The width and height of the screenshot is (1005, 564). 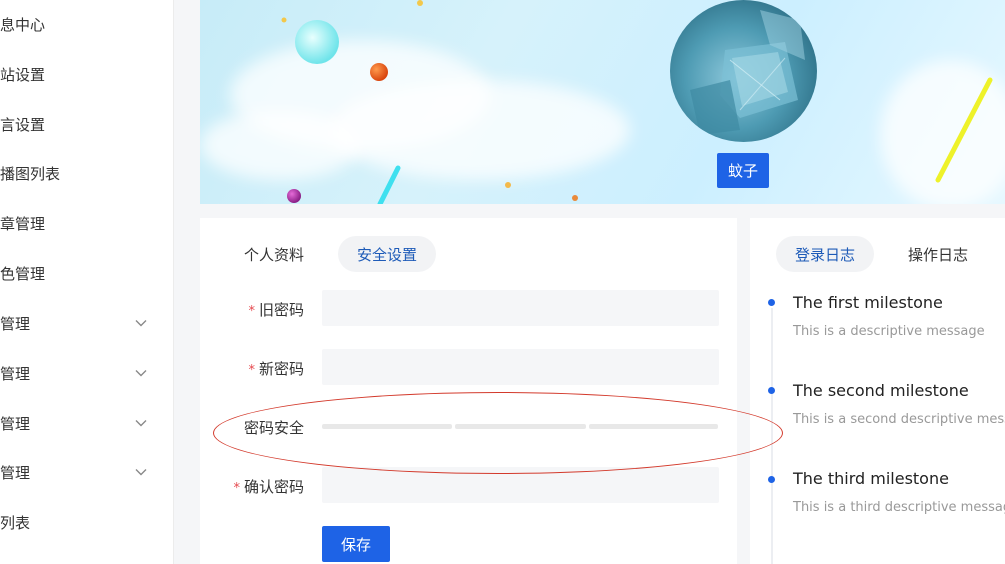 I want to click on sidebar-item-label: 轮播图列表, so click(x=30, y=173).